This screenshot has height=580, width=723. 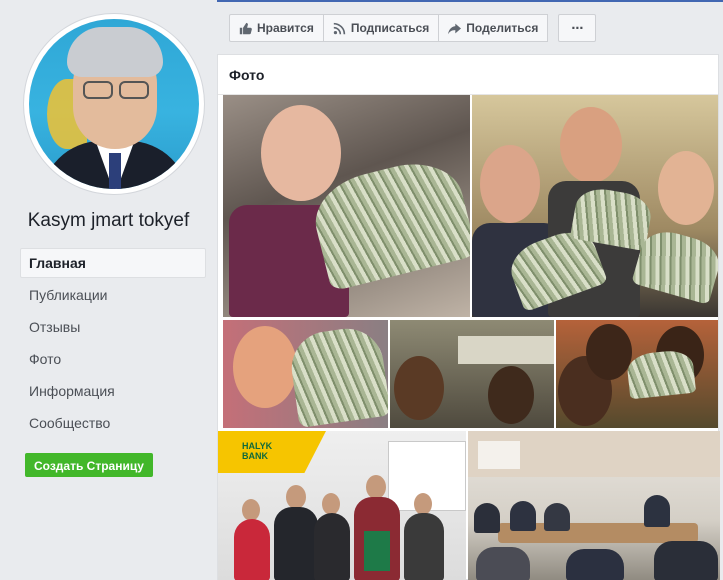 I want to click on nav-item-reviews: Отзывы, so click(x=113, y=327).